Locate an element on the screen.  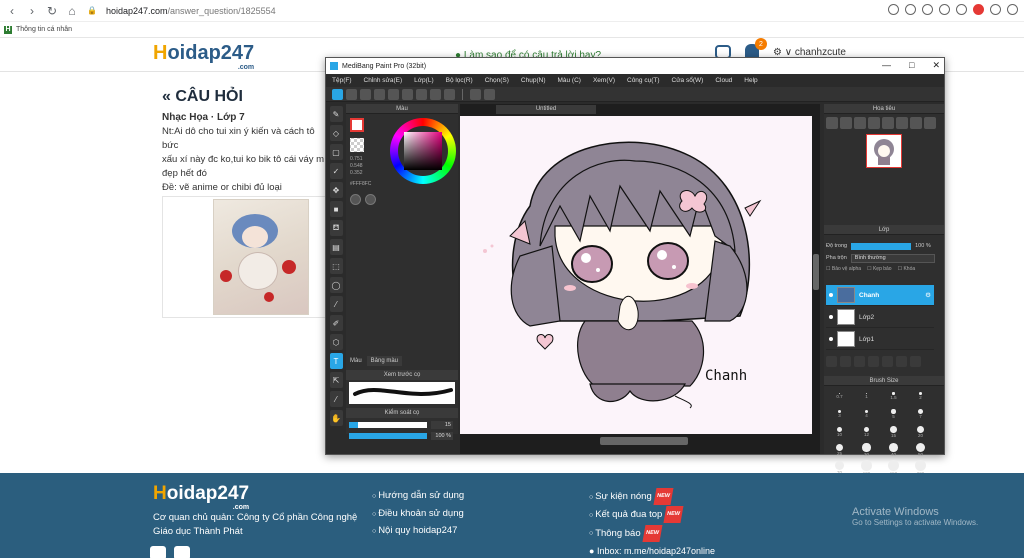
brush-size-option: 40 is located at coordinates (893, 450).